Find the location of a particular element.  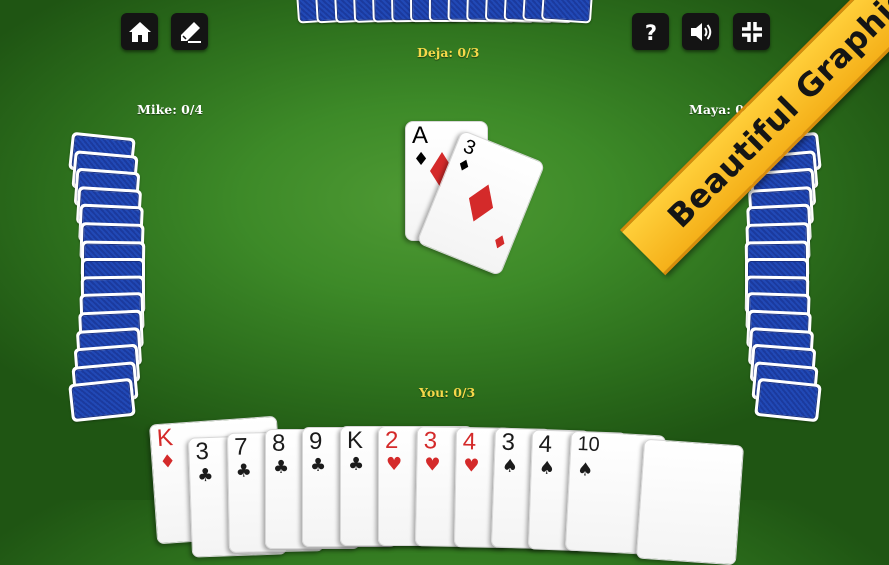

card-rank: 10 is located at coordinates (588, 444).